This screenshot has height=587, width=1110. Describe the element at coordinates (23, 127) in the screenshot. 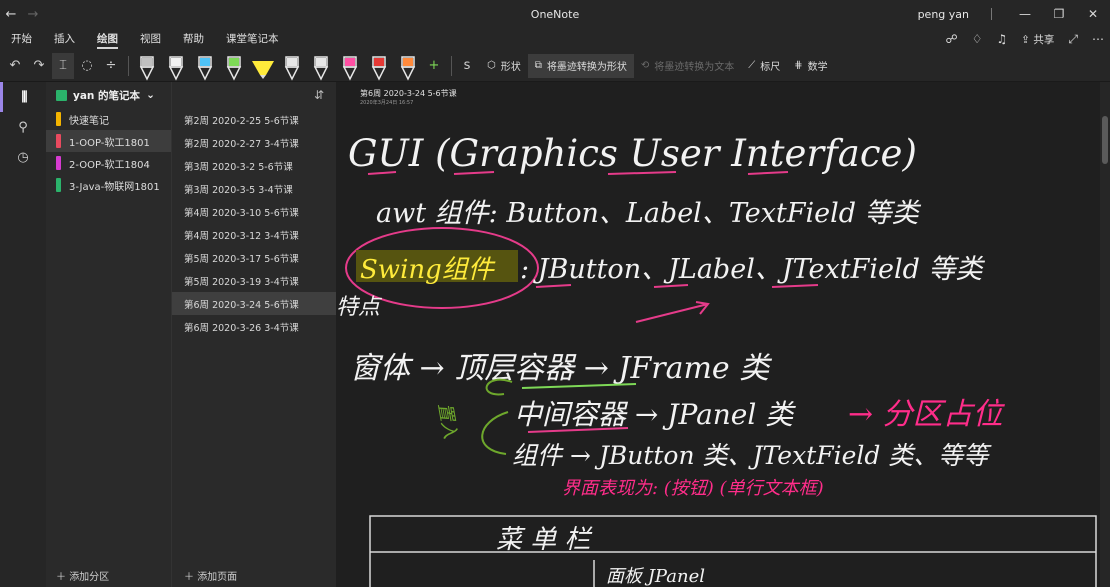

I see `search-icon: ⚲` at that location.